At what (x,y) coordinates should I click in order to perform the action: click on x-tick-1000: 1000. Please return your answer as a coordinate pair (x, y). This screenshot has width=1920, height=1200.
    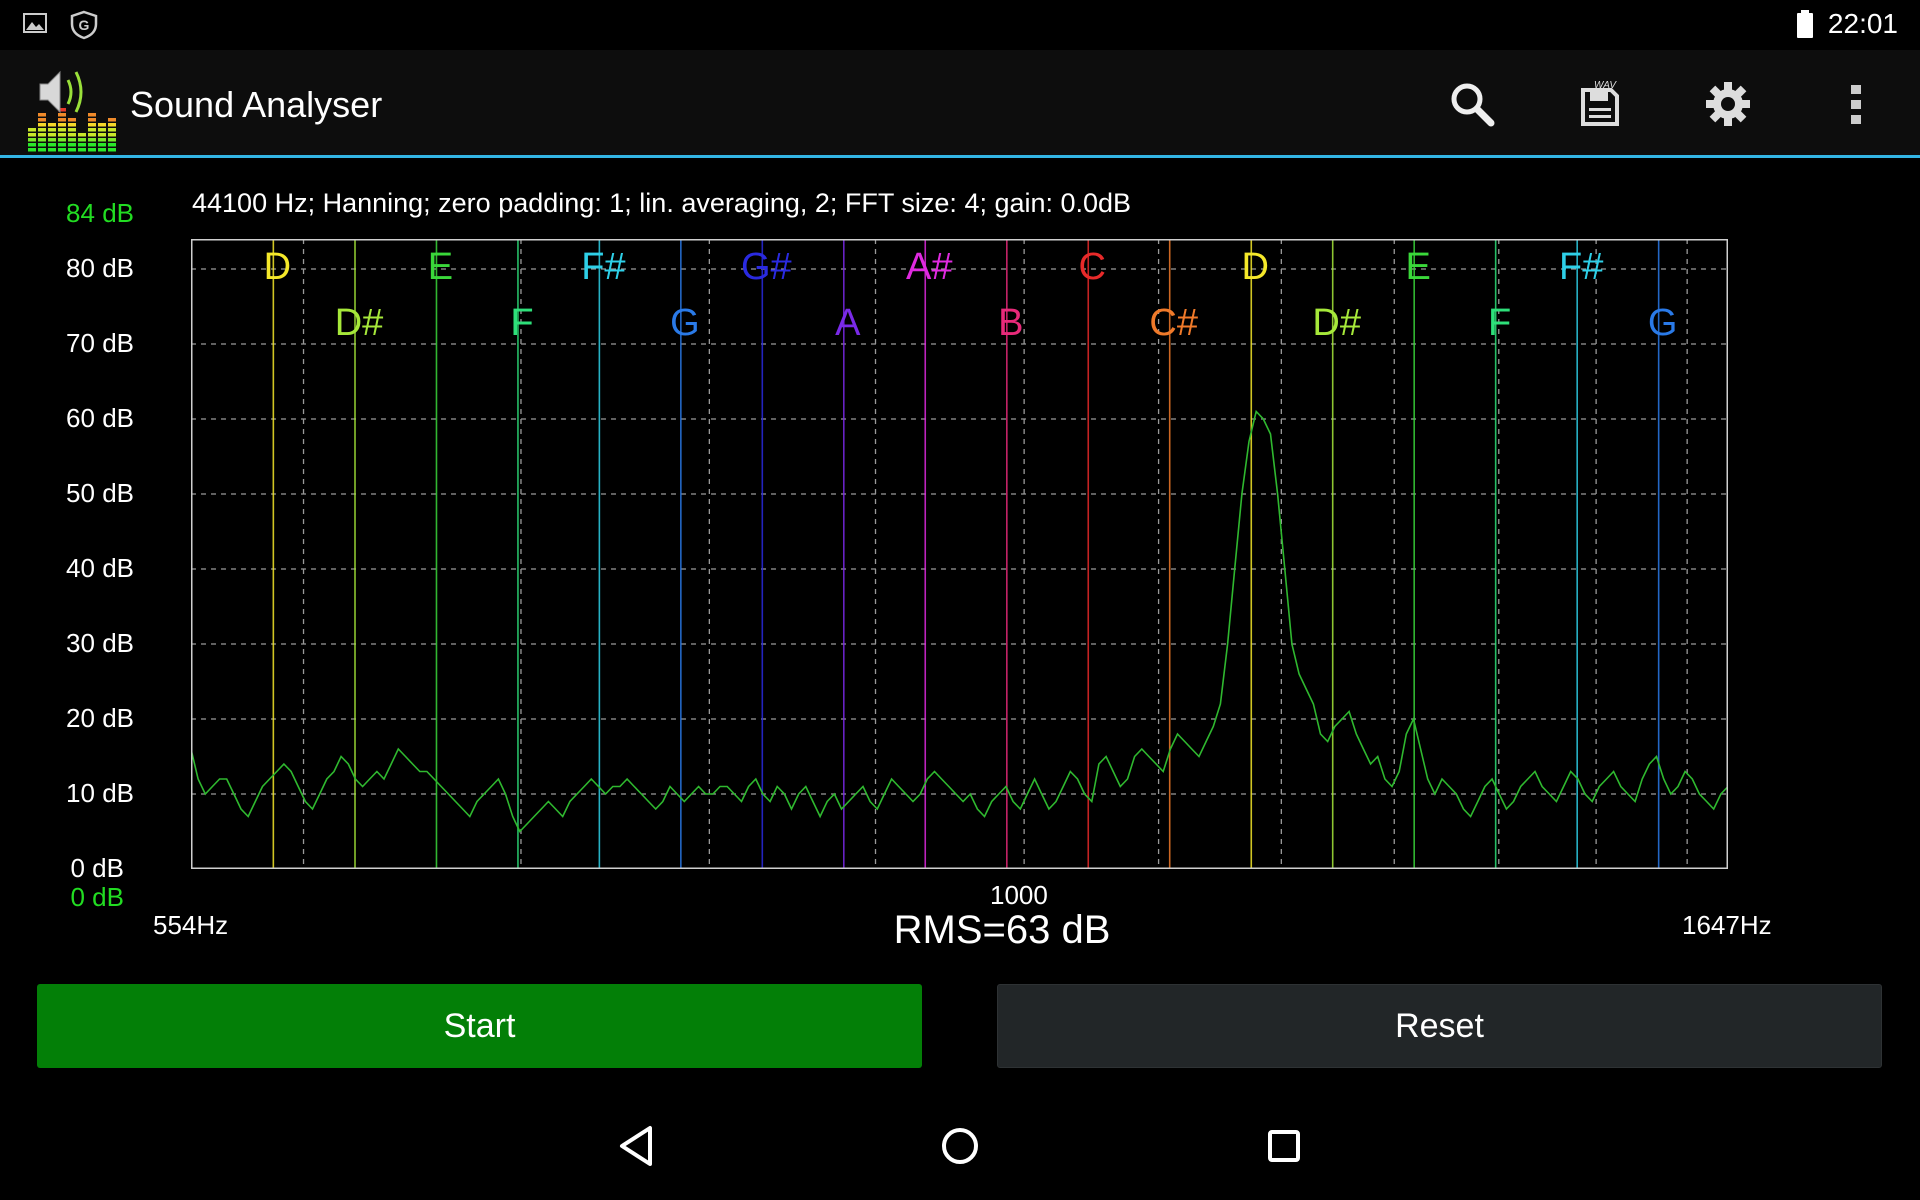
    Looking at the image, I should click on (1019, 895).